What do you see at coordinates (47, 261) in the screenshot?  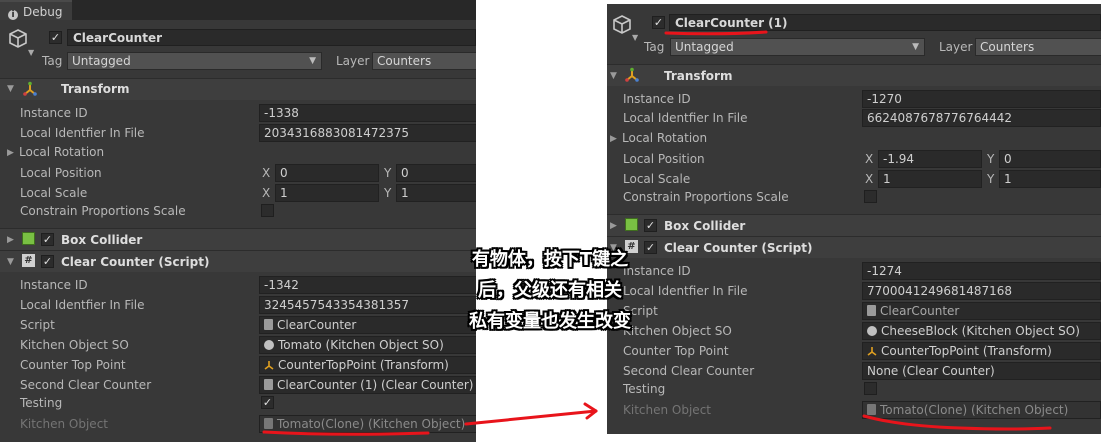 I see `script-enabled-checkbox: ✓` at bounding box center [47, 261].